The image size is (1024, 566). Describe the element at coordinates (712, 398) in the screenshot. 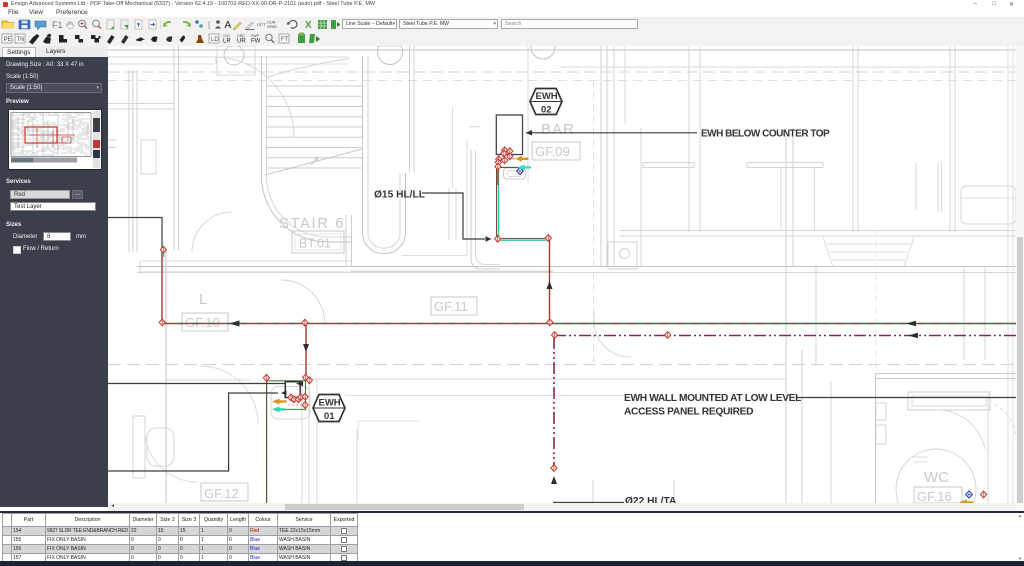

I see `svg-text: EWH WALL MOUNTED AT LOW LEVEL` at that location.